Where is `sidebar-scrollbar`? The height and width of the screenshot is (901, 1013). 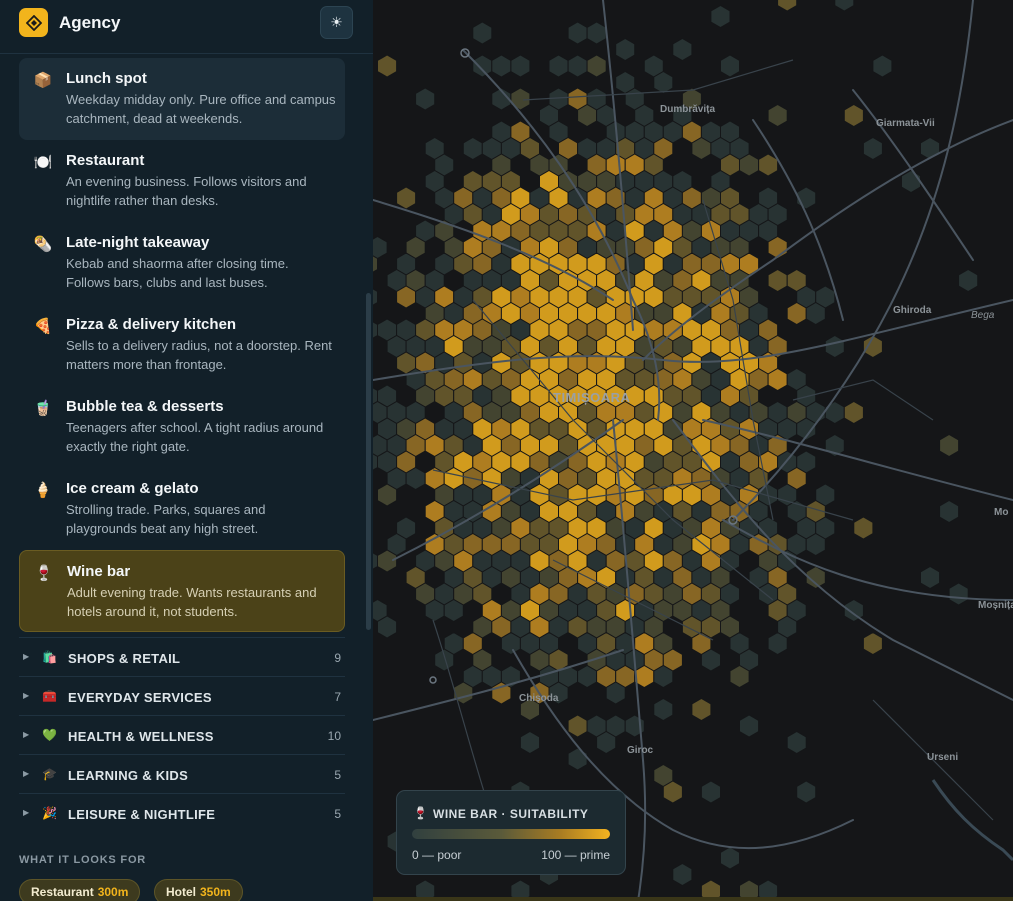
sidebar-scrollbar is located at coordinates (368, 461).